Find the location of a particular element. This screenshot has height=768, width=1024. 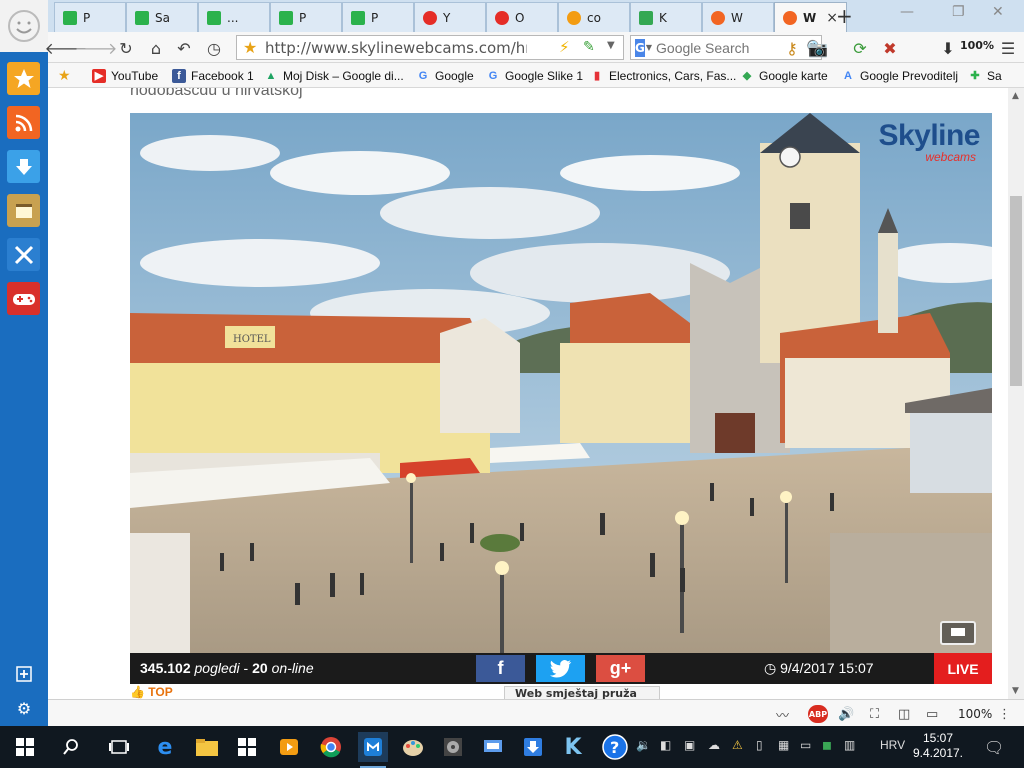

taskbar-clock: 15:07 9.4.2017. is located at coordinates (938, 746).